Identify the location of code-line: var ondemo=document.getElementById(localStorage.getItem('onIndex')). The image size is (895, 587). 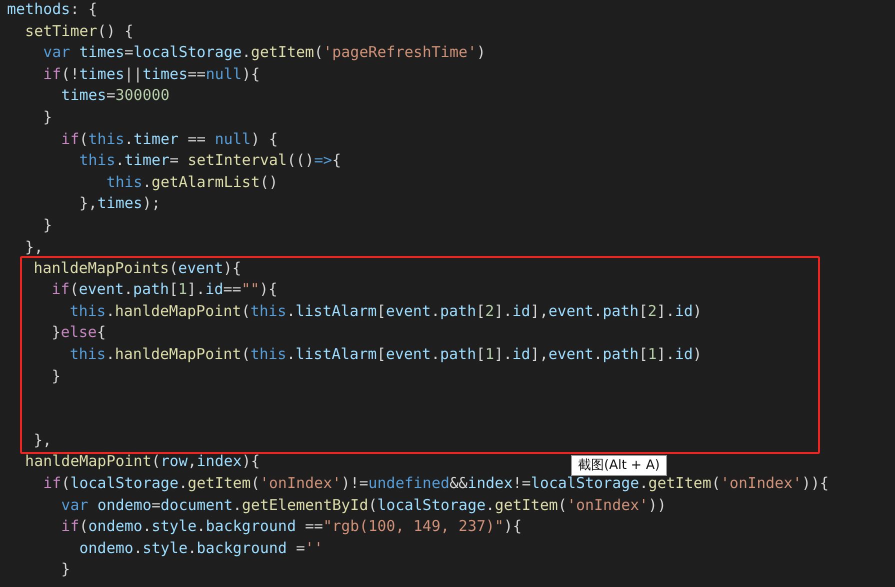
(363, 505).